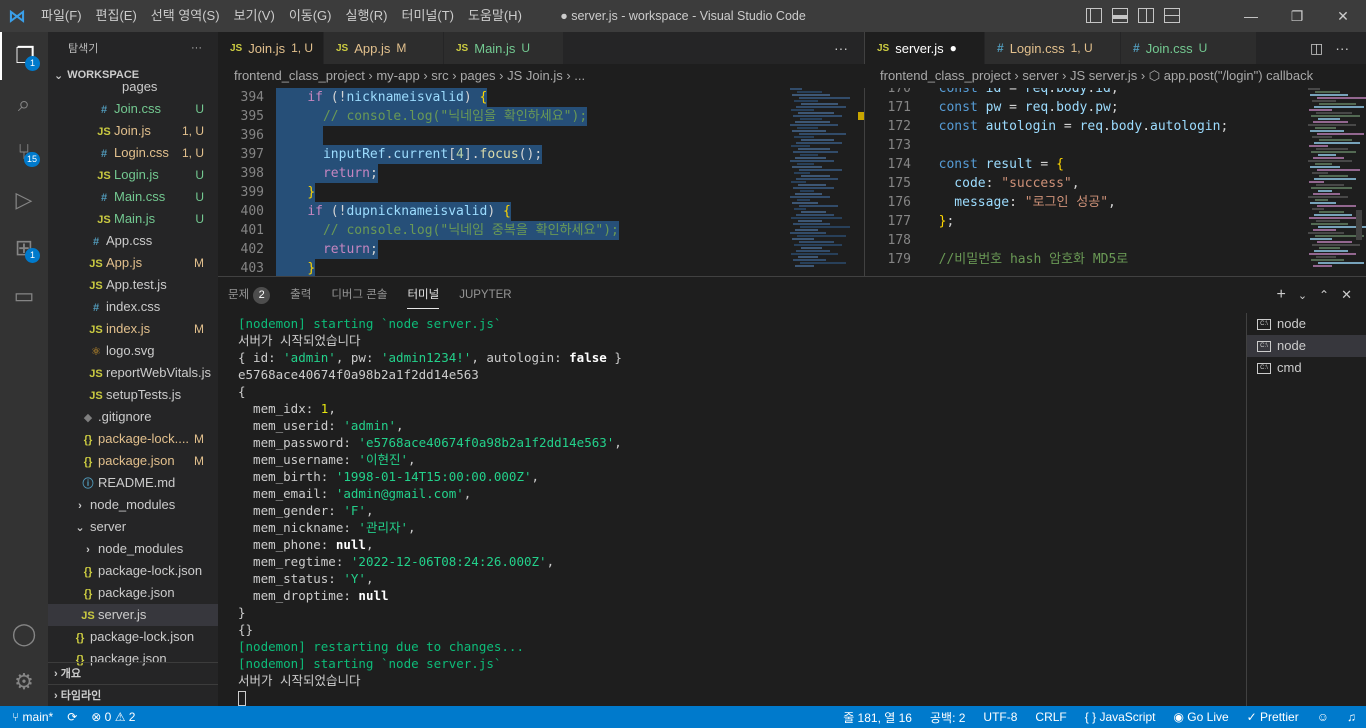 This screenshot has height=728, width=1366. What do you see at coordinates (1050, 717) in the screenshot?
I see `eol-status: CRLF` at bounding box center [1050, 717].